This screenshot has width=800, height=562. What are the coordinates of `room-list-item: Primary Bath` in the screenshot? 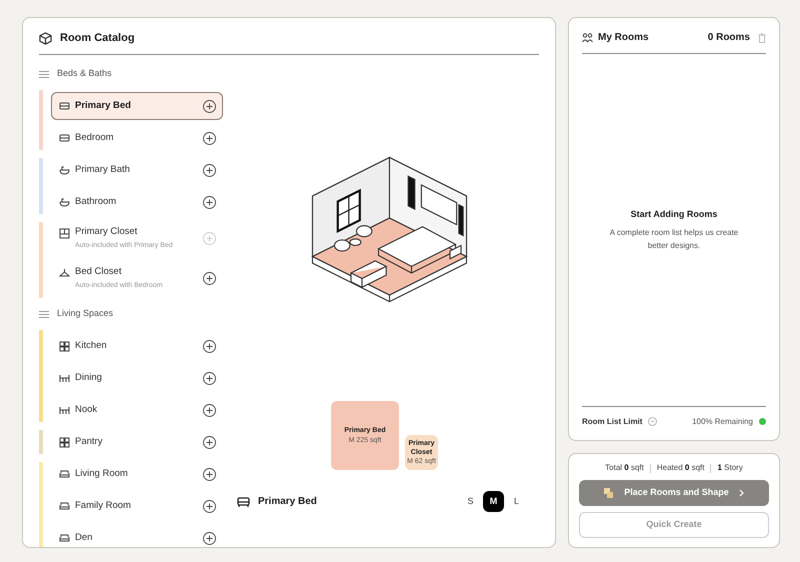 It's located at (137, 170).